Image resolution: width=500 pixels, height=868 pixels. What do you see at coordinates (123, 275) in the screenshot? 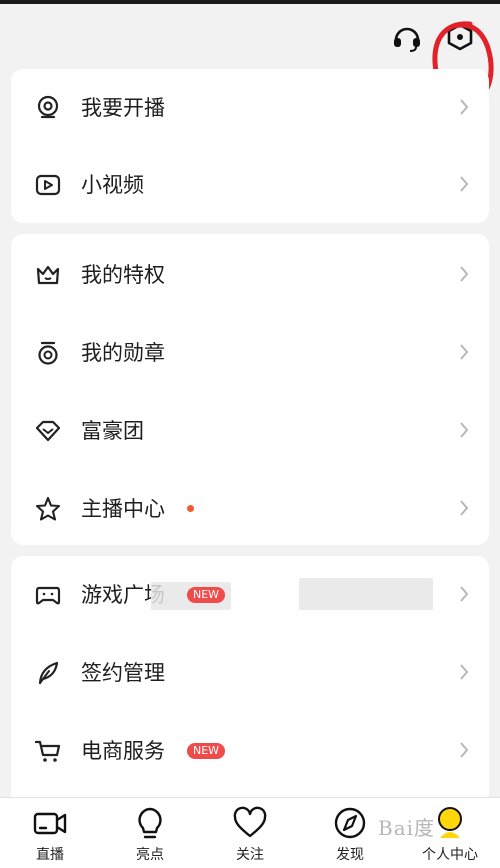
I see `menu-item-label: 我的特权` at bounding box center [123, 275].